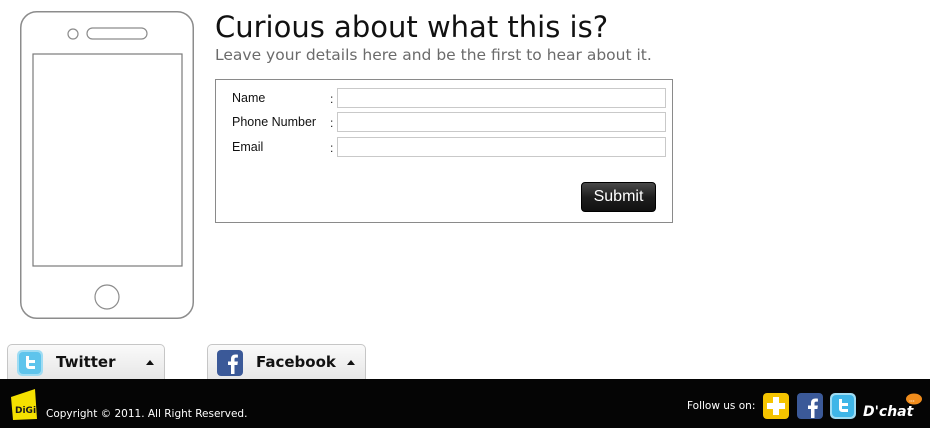  Describe the element at coordinates (296, 362) in the screenshot. I see `tab-facebook-label: Facebook` at that location.